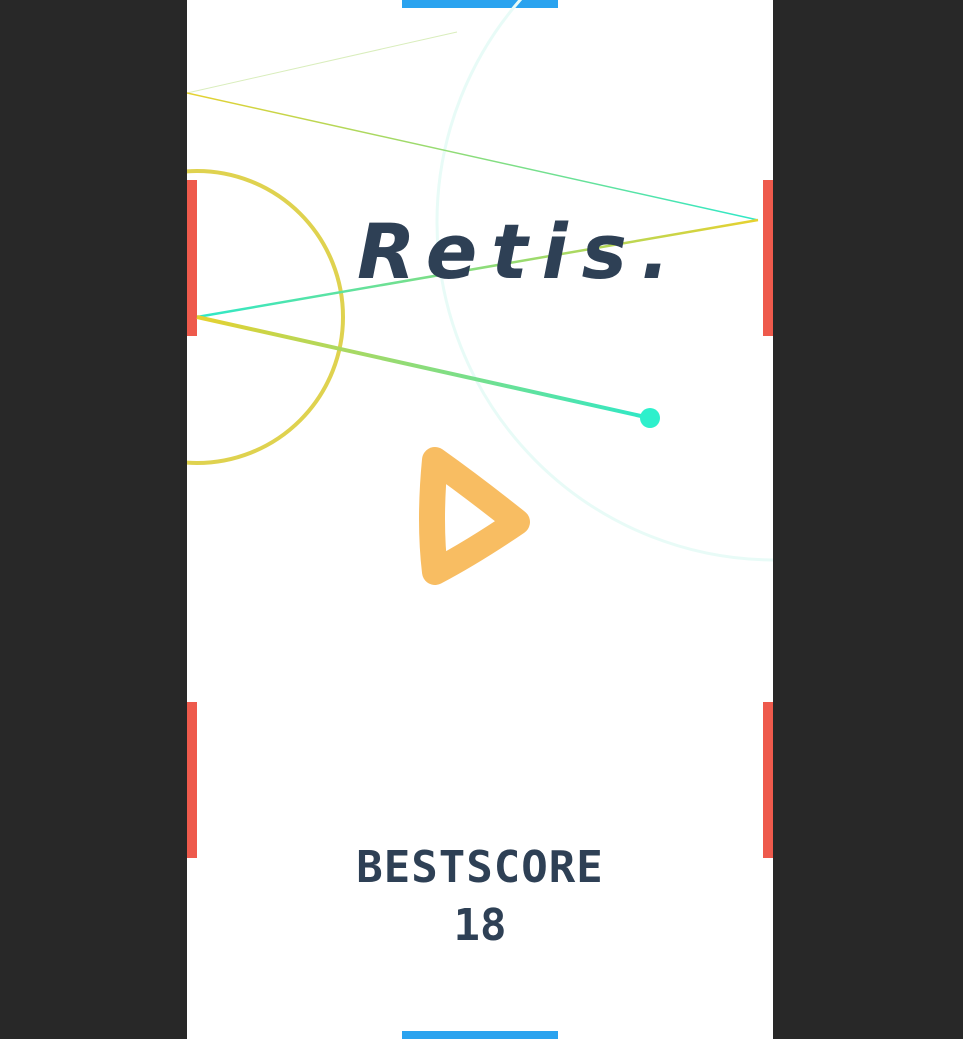 This screenshot has width=963, height=1039. Describe the element at coordinates (480, 925) in the screenshot. I see `best-score-value: 18` at that location.